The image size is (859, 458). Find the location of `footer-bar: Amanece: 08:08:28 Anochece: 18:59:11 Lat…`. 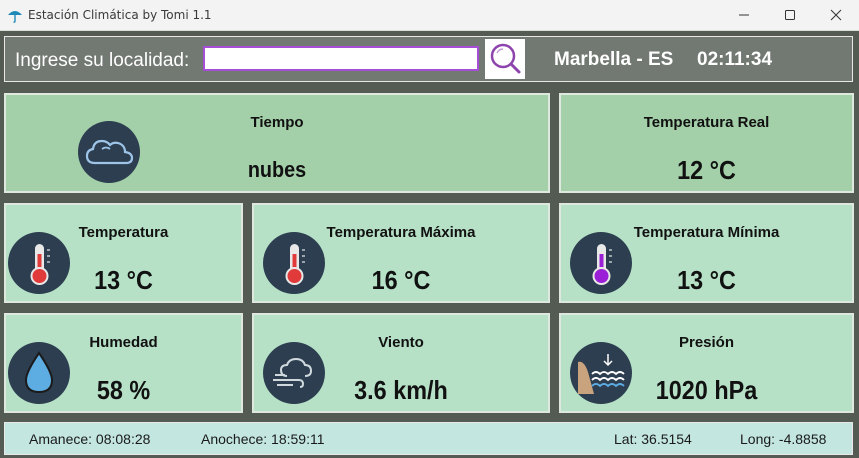

footer-bar: Amanece: 08:08:28 Anochece: 18:59:11 Lat… is located at coordinates (428, 438).